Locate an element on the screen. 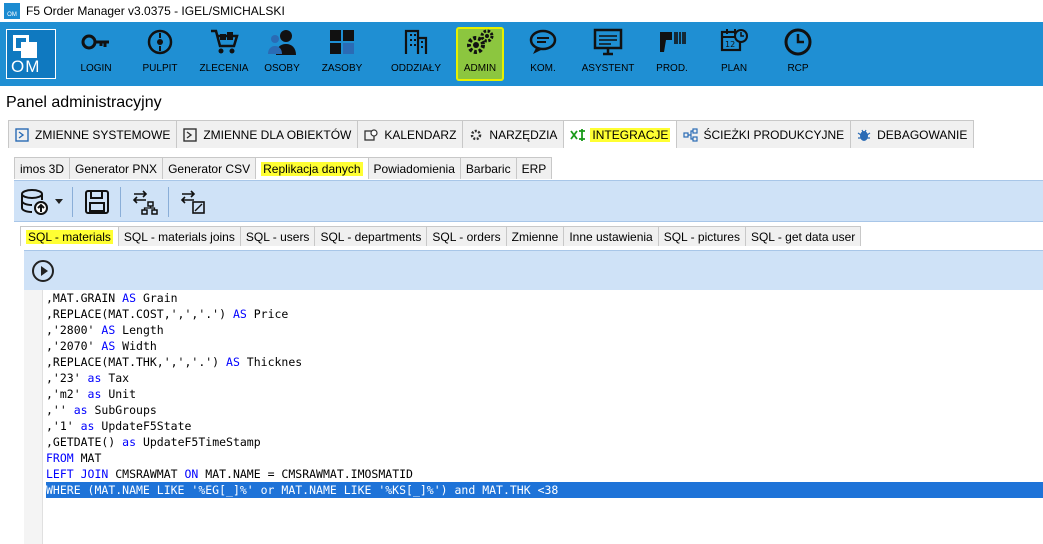 The width and height of the screenshot is (1043, 544). tab-label: DEBAGOWANIE is located at coordinates (922, 134).